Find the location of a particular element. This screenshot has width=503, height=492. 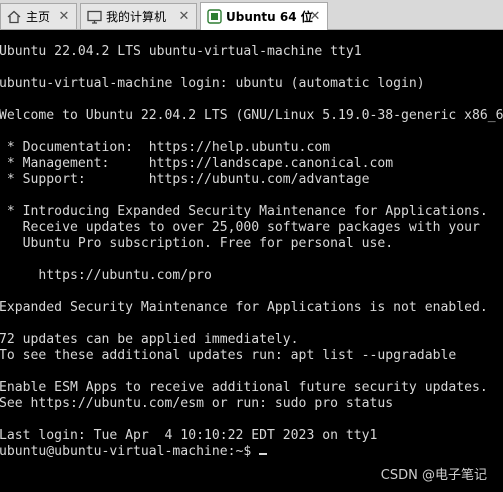

tab-bar: 主页 ✕ 我的计算机 ✕ Ubuntu 64 位 ✕ is located at coordinates (251, 15).